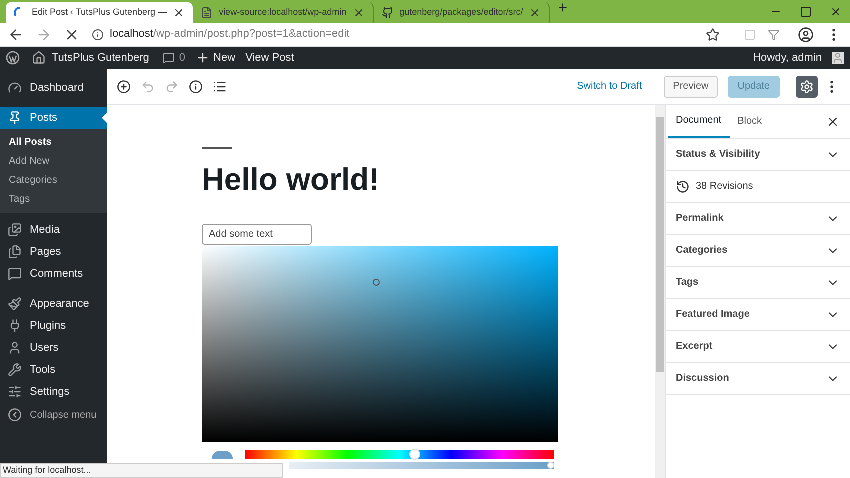  Describe the element at coordinates (563, 10) in the screenshot. I see `new-tab-button: +` at that location.